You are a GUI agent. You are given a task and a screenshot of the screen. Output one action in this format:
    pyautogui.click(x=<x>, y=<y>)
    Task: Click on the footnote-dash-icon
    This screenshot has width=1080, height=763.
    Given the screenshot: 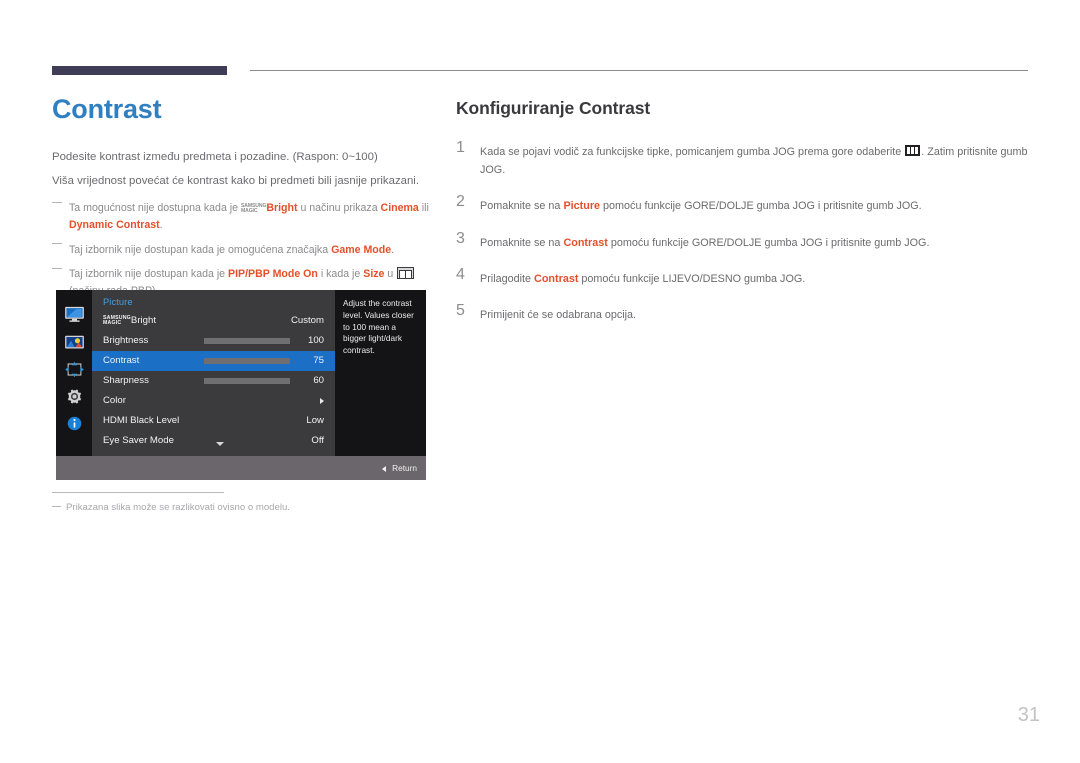 What is the action you would take?
    pyautogui.click(x=56, y=506)
    